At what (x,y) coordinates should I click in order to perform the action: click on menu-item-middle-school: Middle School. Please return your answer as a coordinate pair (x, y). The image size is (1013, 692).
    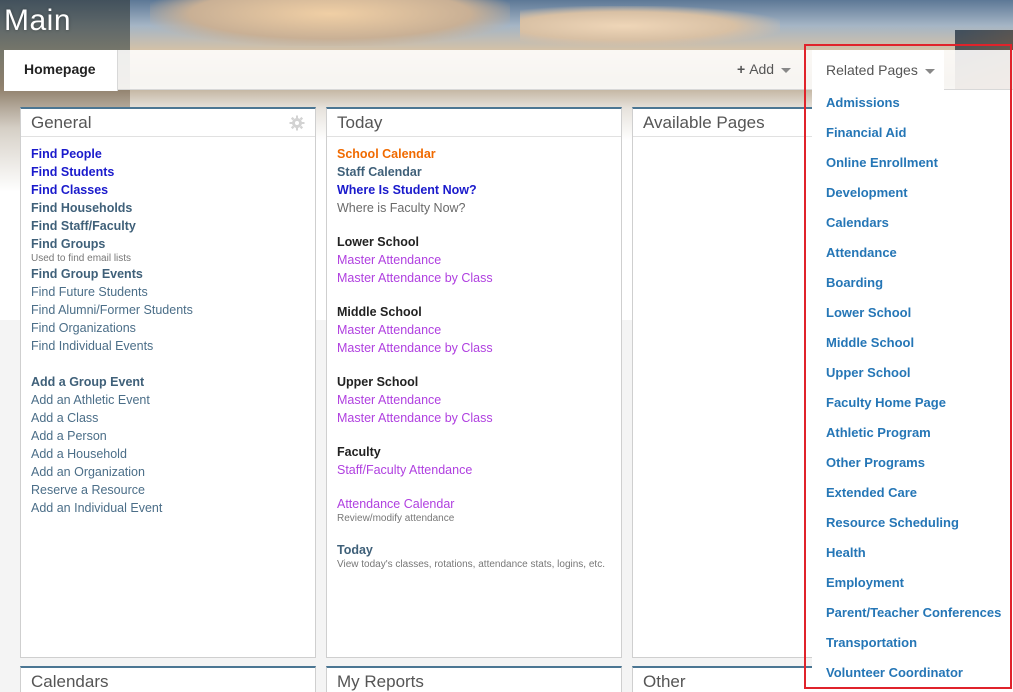
    Looking at the image, I should click on (870, 342).